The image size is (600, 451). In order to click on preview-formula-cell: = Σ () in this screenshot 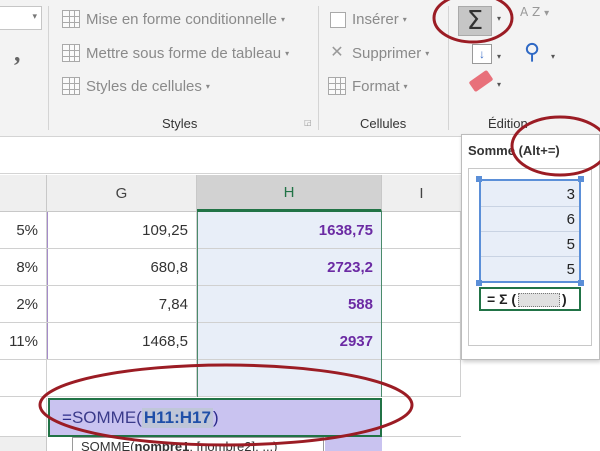, I will do `click(530, 299)`.